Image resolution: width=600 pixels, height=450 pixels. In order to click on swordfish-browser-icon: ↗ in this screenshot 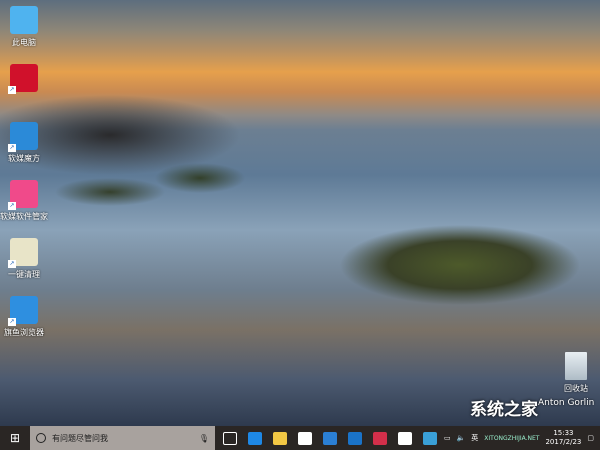, I will do `click(23, 311)`.